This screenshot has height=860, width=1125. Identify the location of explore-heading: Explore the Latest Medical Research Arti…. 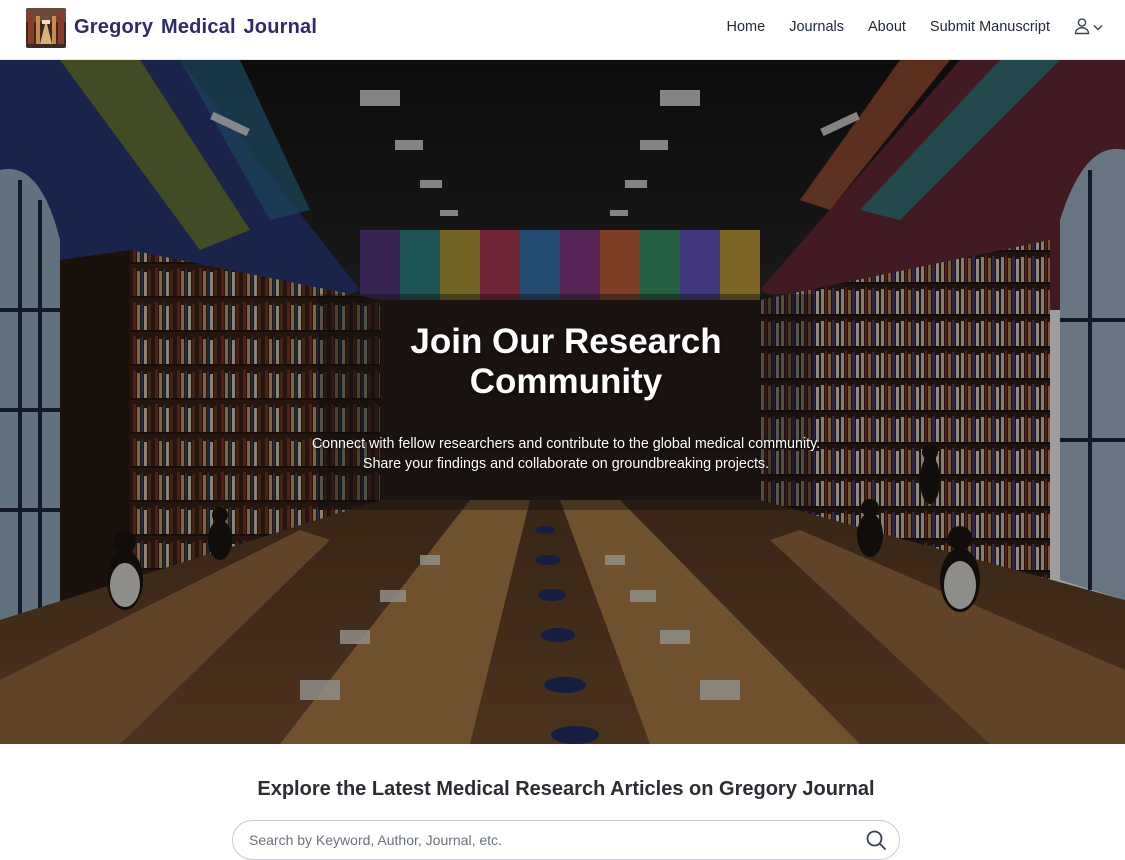
(566, 789).